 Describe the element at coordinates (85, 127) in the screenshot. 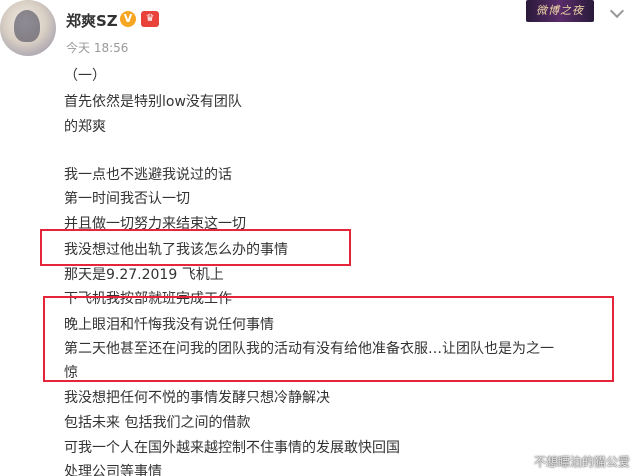

I see `post-text-line: 的郑爽` at that location.